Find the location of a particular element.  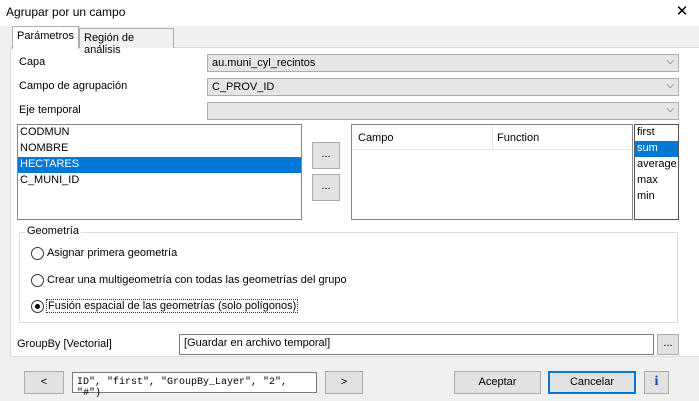

list-item: first is located at coordinates (656, 133).